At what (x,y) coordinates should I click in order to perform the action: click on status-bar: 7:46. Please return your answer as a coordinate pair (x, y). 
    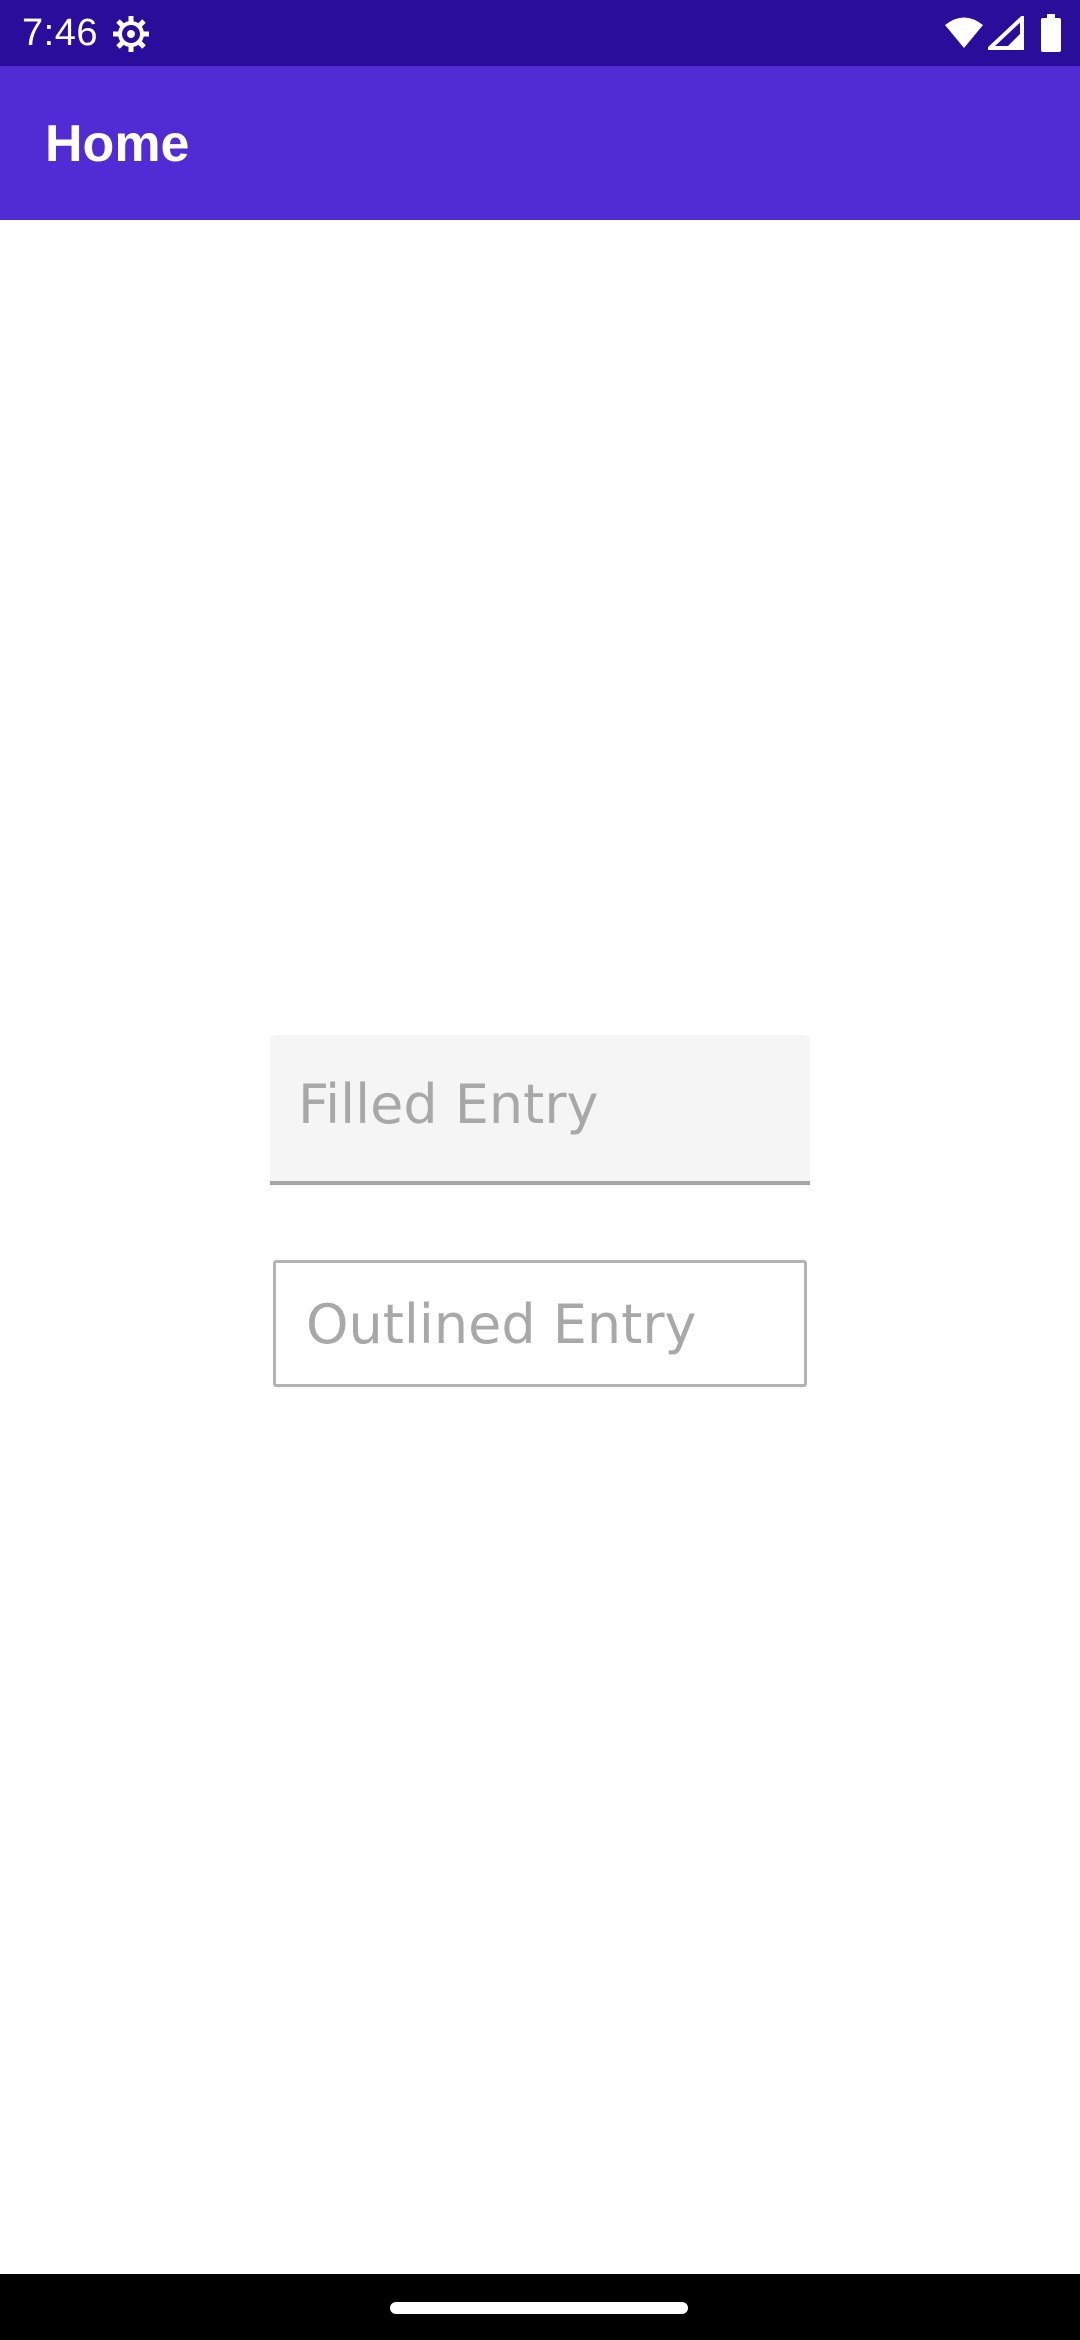
    Looking at the image, I should click on (540, 33).